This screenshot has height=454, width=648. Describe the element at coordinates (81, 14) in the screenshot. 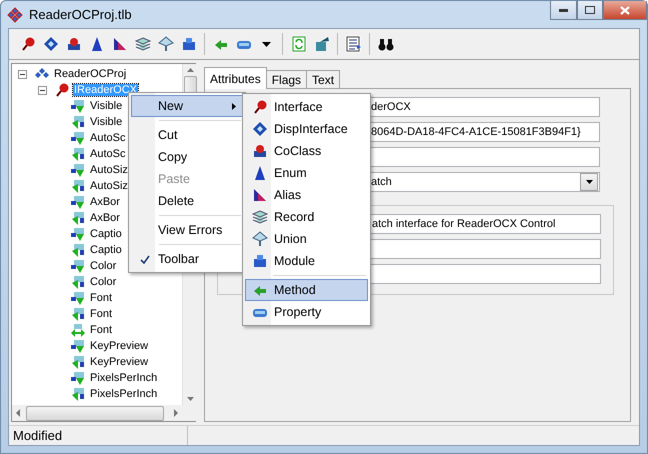

I see `window-title: ReaderOCProj.tlb` at that location.